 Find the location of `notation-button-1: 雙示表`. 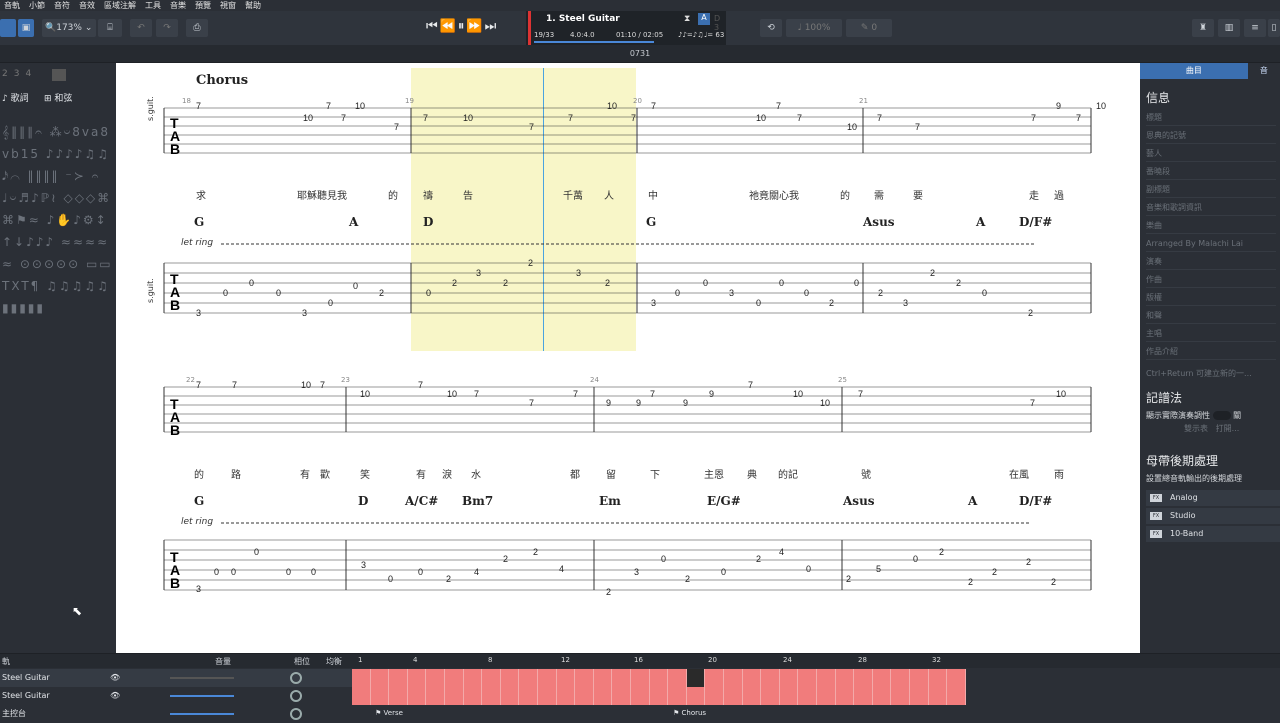

notation-button-1: 雙示表 is located at coordinates (1196, 428).